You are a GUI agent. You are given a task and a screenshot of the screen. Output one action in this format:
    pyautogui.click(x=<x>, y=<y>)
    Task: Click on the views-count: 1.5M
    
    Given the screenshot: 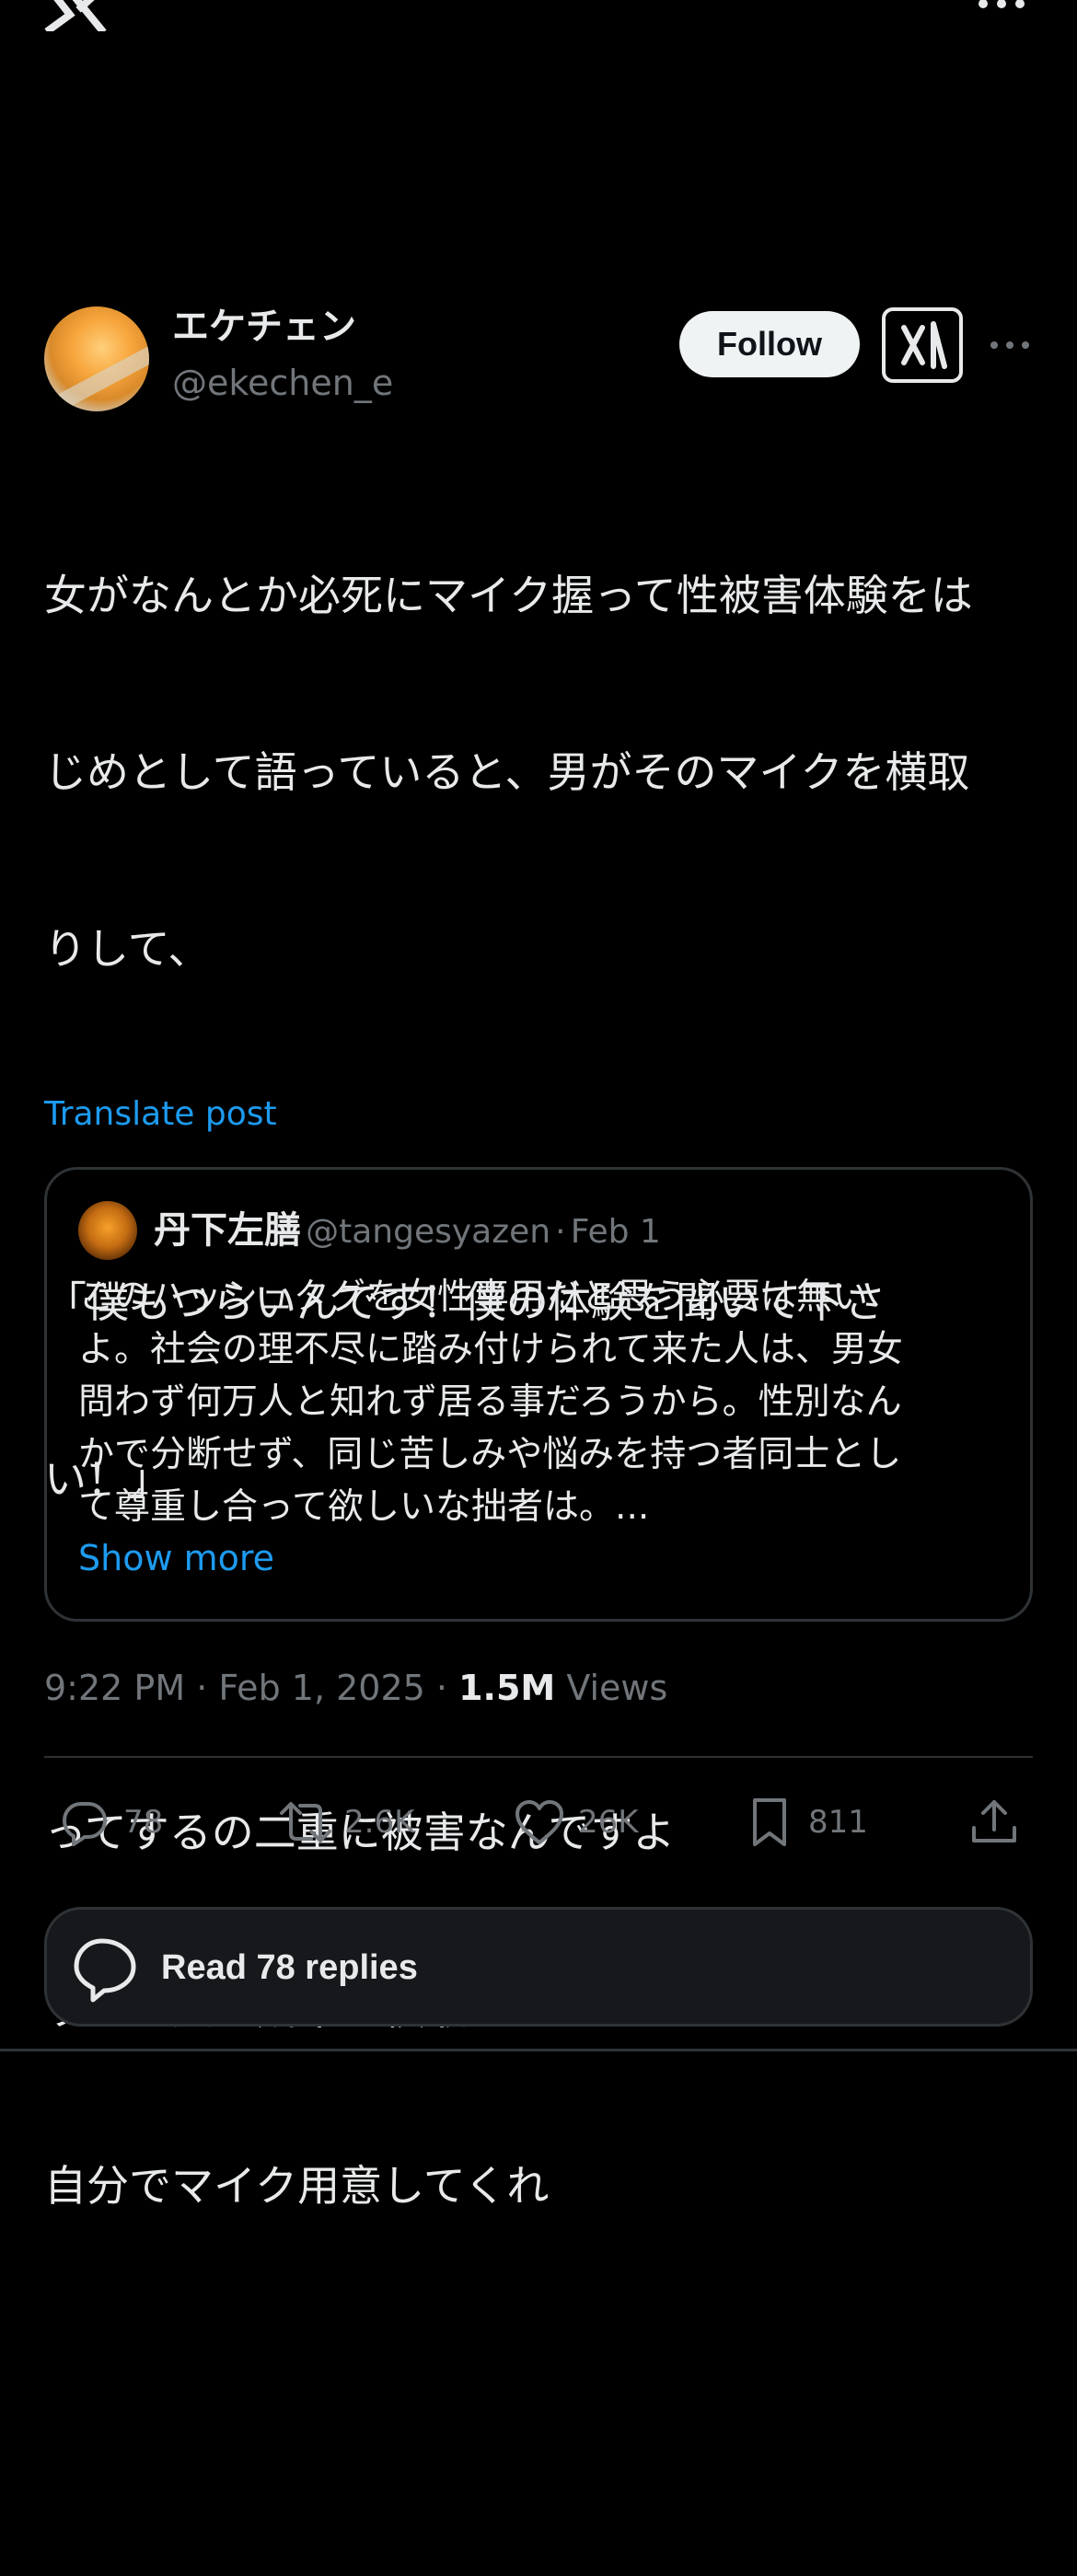 What is the action you would take?
    pyautogui.click(x=507, y=1688)
    